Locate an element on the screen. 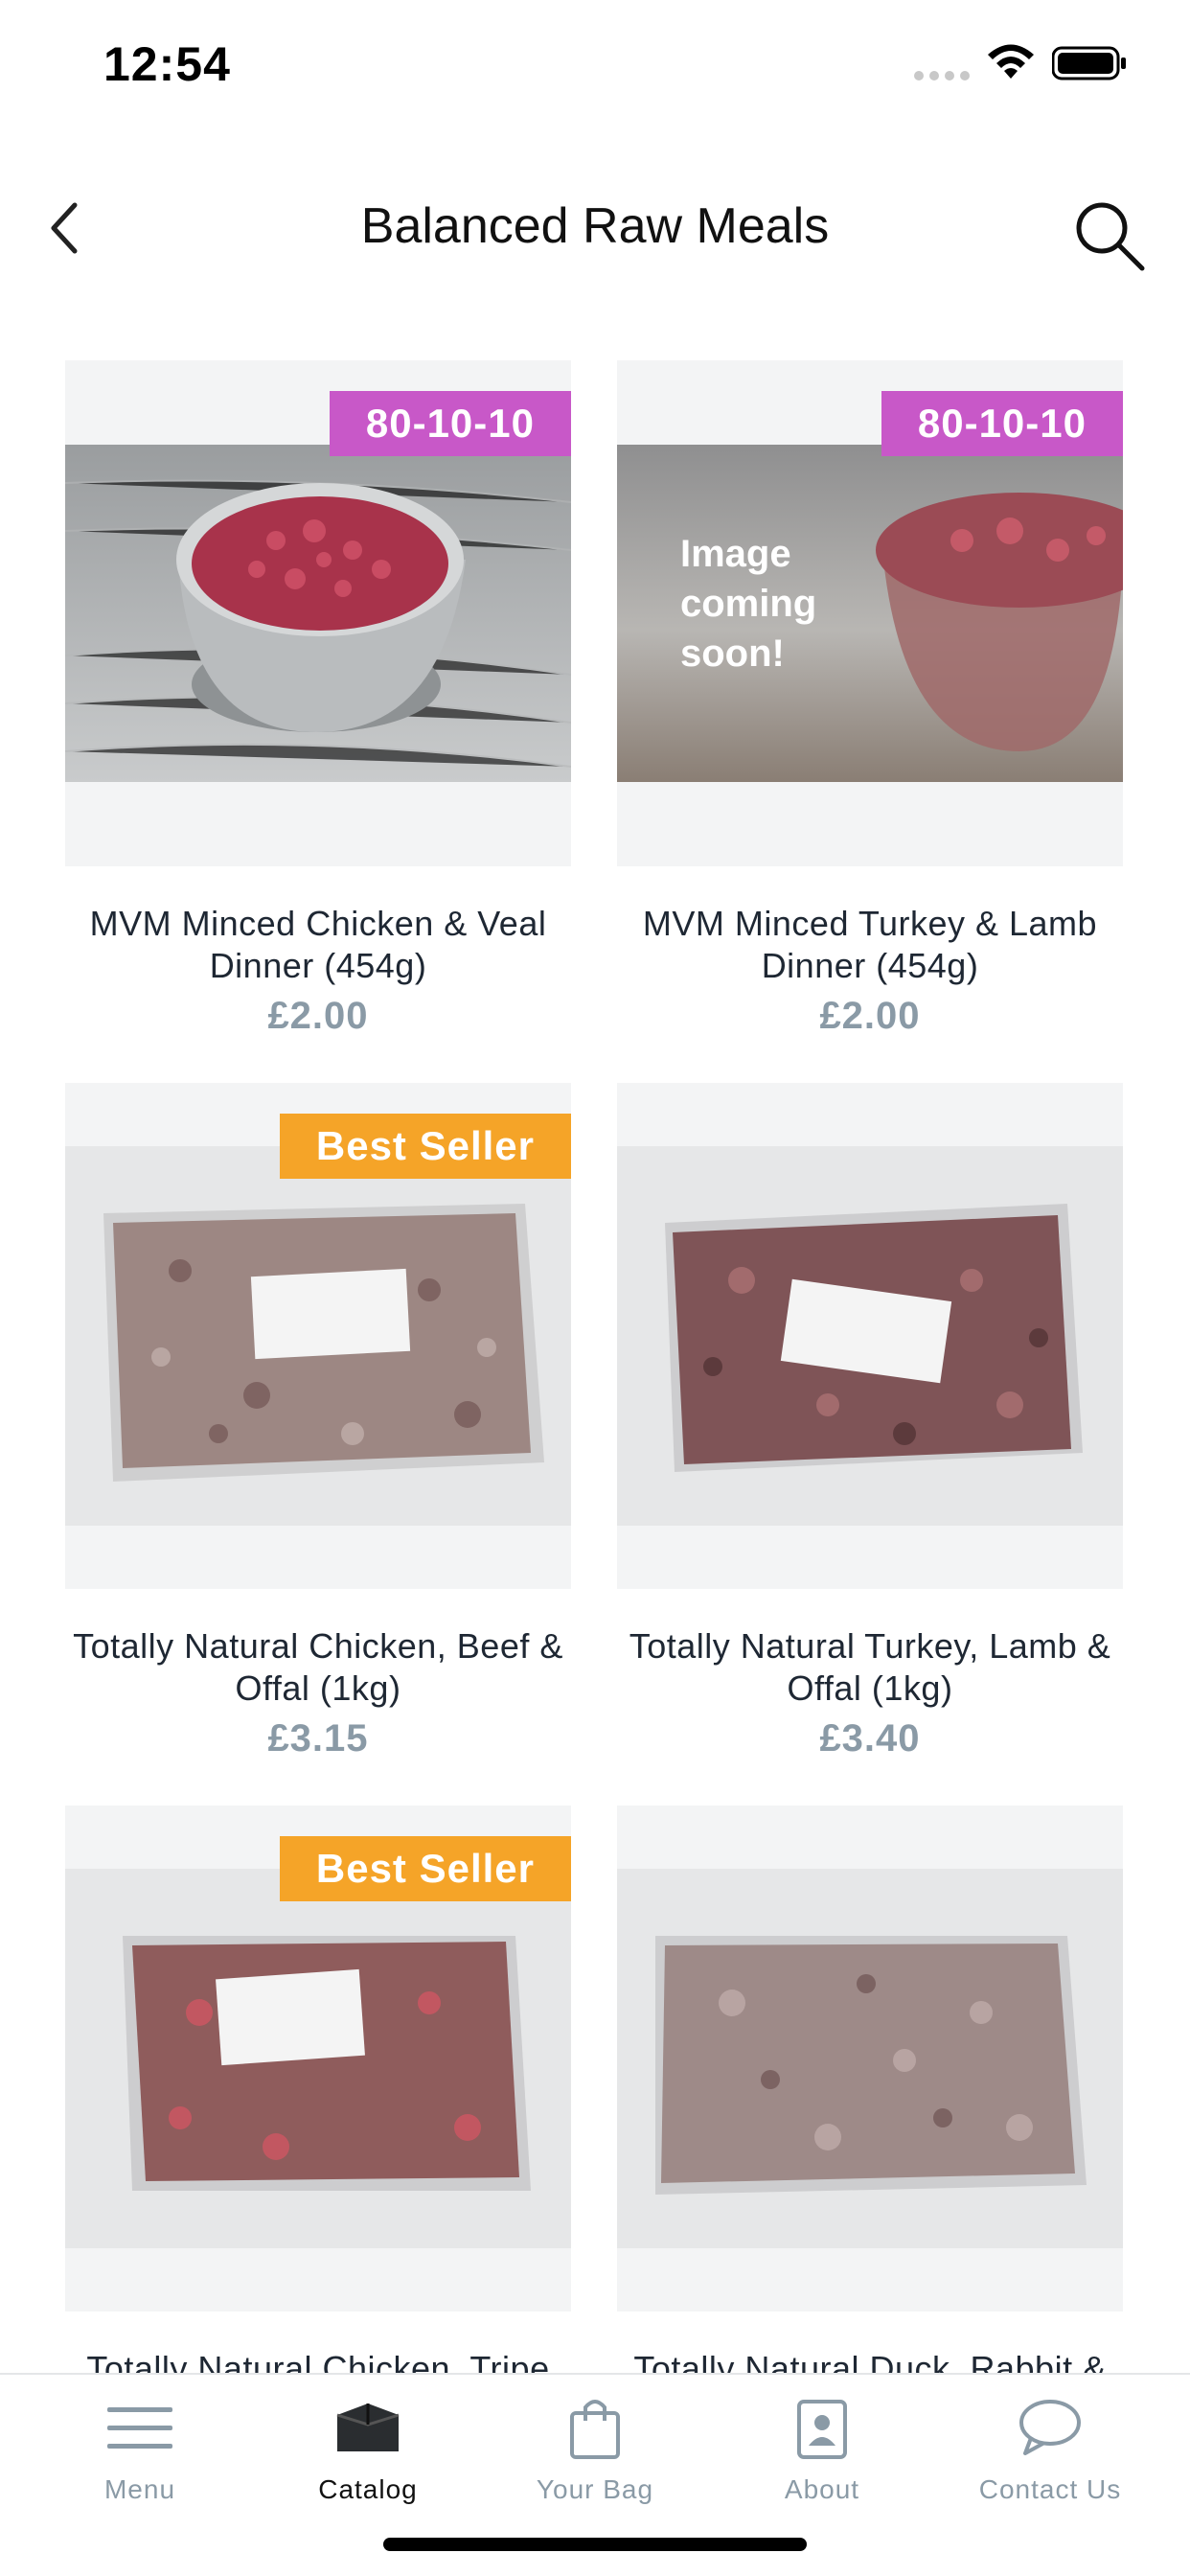 The image size is (1190, 2576). chat-bubble-icon is located at coordinates (1050, 2427).